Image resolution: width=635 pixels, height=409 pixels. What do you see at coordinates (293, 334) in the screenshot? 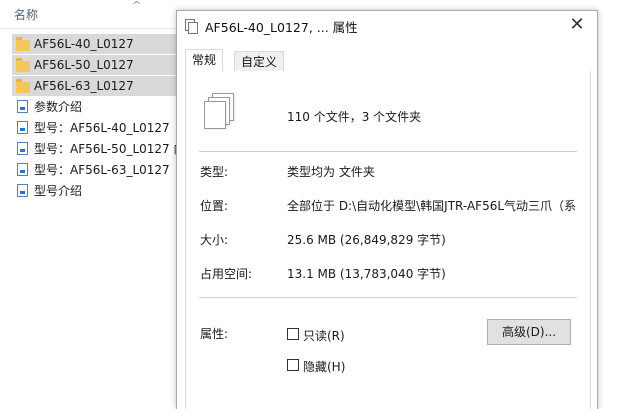
I see `readonly-checkbox` at bounding box center [293, 334].